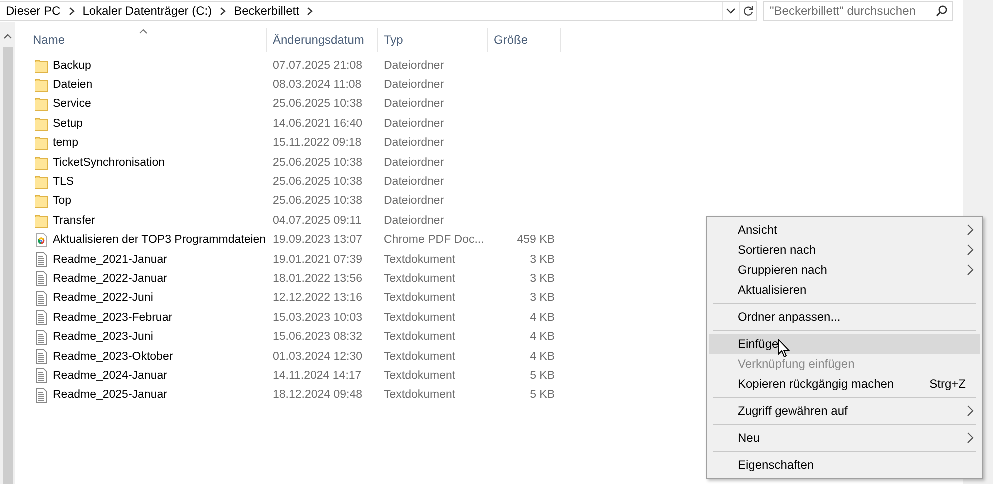  What do you see at coordinates (267, 11) in the screenshot?
I see `breadcrumb-item: Beckerbillett` at bounding box center [267, 11].